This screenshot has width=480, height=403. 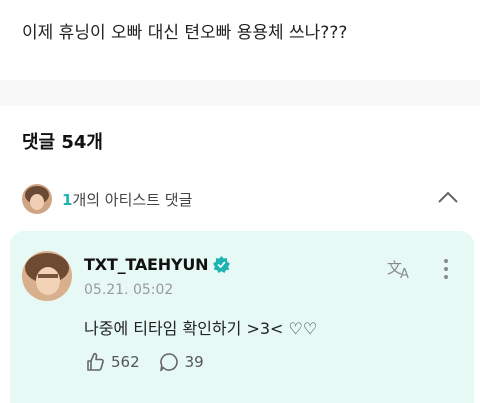 I want to click on artist-comments-count: 1, so click(x=67, y=199).